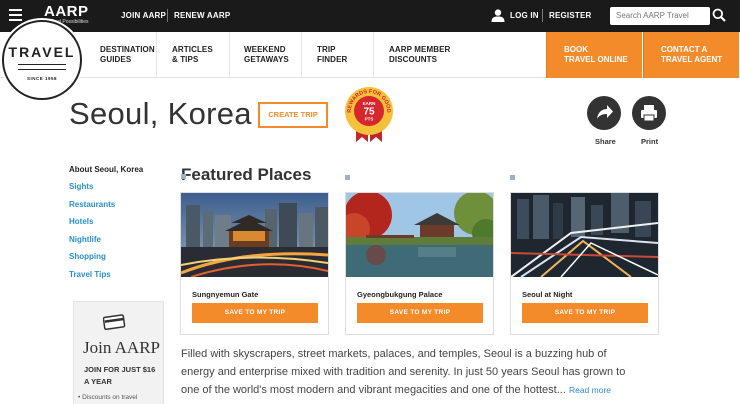 The width and height of the screenshot is (740, 404). I want to click on rewards-unit: PTS, so click(369, 119).